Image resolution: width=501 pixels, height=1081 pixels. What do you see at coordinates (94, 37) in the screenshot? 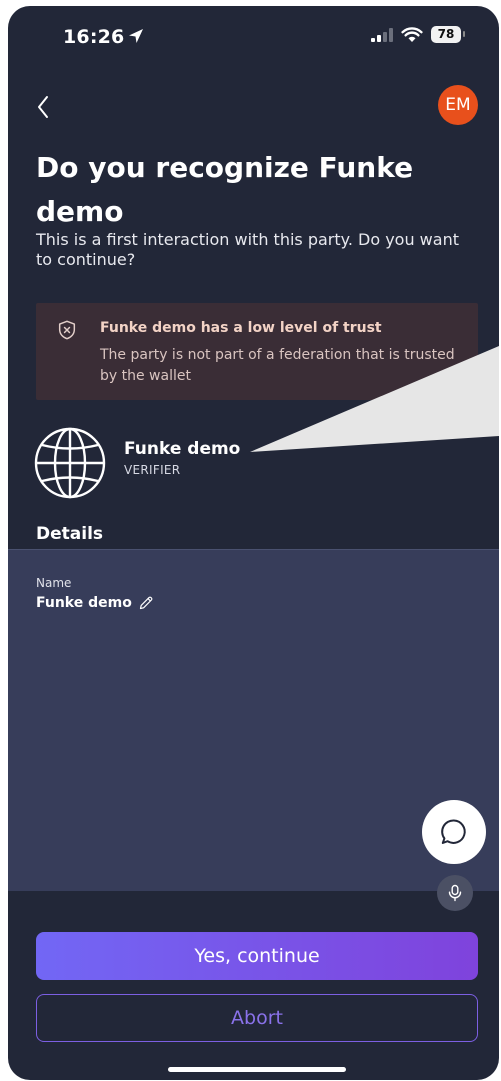
I see `status-time-text: 16:26` at bounding box center [94, 37].